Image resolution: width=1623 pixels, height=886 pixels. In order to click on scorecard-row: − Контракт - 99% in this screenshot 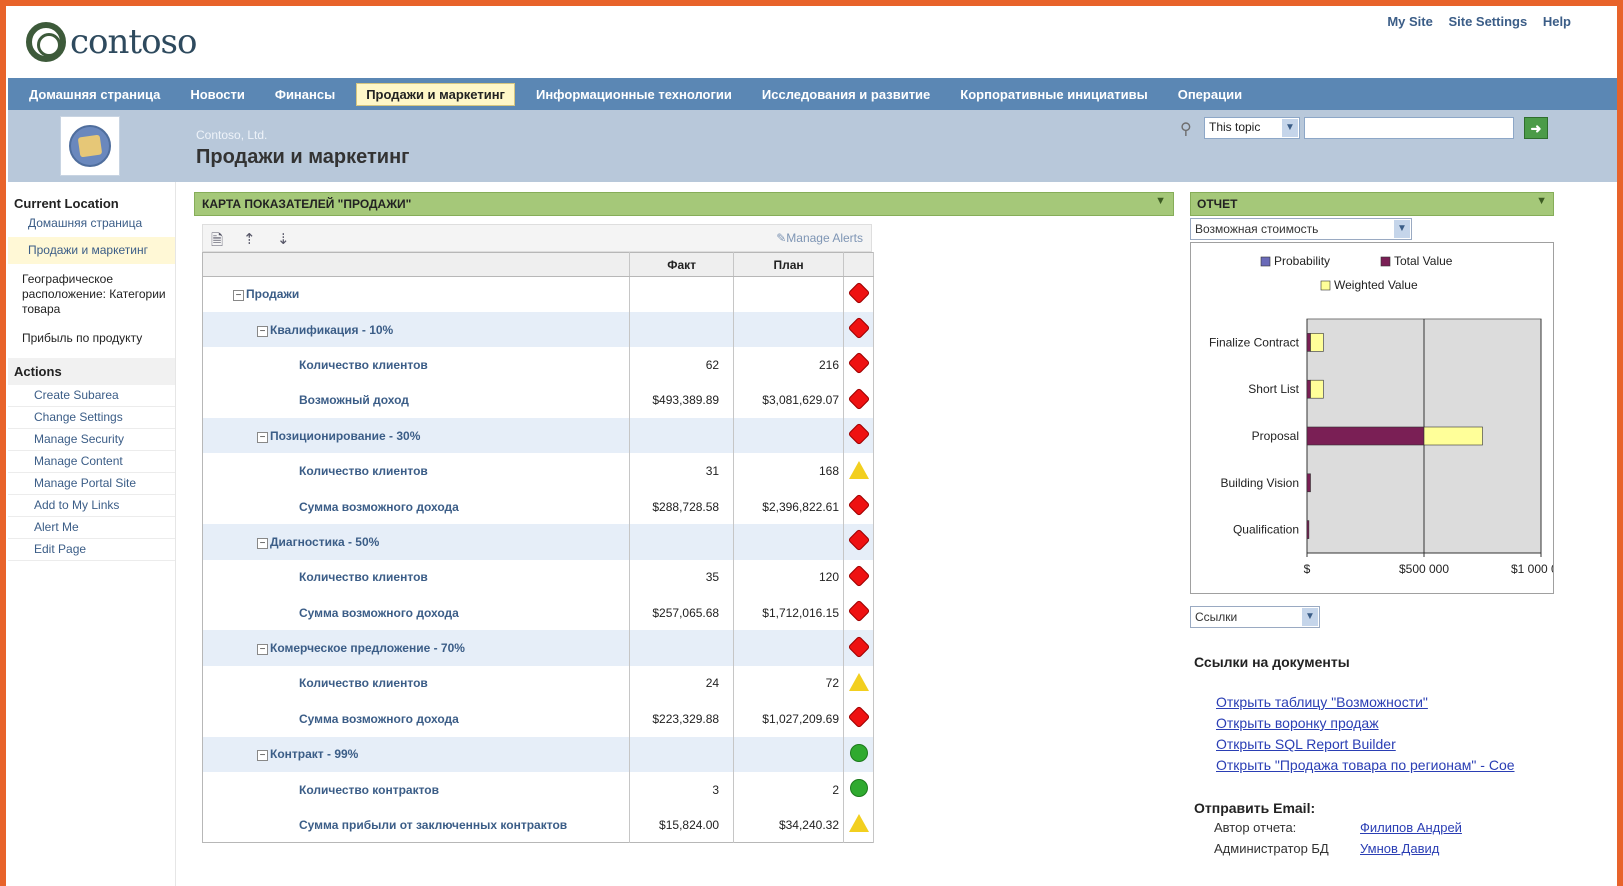, I will do `click(538, 754)`.